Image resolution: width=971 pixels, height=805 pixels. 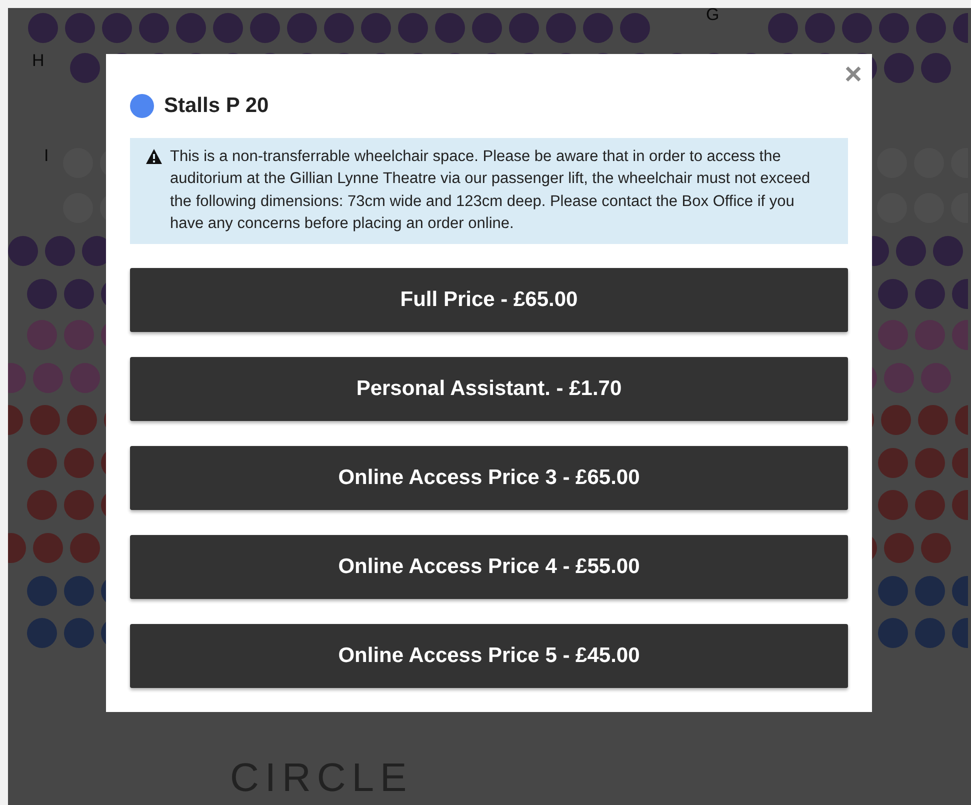 I want to click on price-option-button: Online Access Price 3 - £65.00, so click(x=489, y=478).